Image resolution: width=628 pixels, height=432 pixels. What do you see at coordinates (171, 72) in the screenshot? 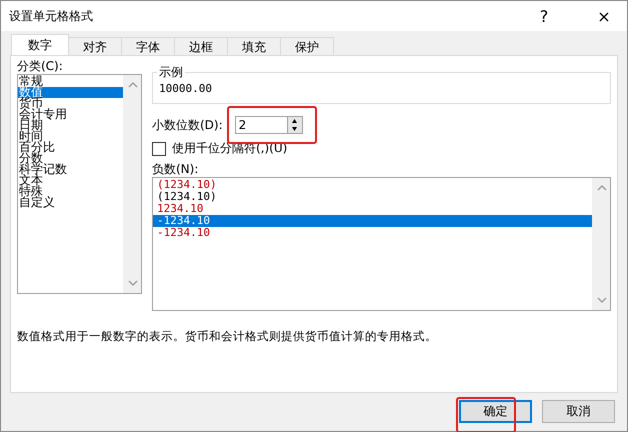
I see `sample-label: 示例` at bounding box center [171, 72].